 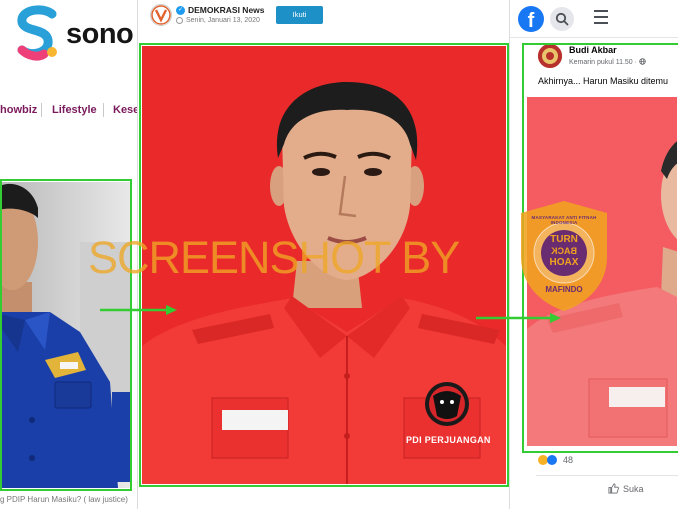 What do you see at coordinates (100, 34) in the screenshot?
I see `site-brand-text: sono` at bounding box center [100, 34].